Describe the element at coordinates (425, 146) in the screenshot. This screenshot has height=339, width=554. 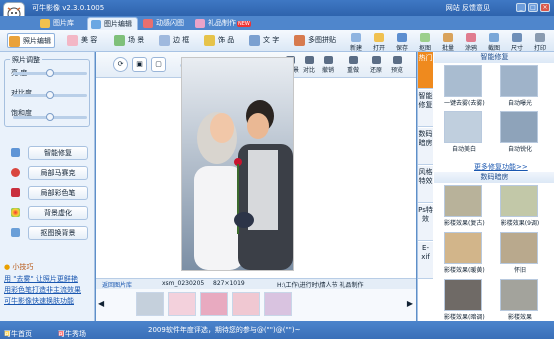
I see `vtab-darkroom: 数码暗房` at that location.